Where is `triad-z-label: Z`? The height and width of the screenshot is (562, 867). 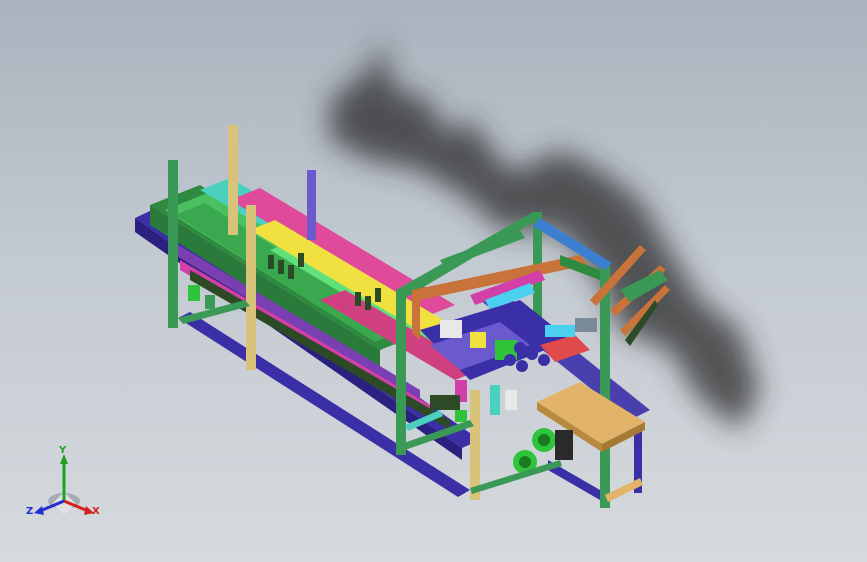
triad-z-label: Z is located at coordinates (30, 511).